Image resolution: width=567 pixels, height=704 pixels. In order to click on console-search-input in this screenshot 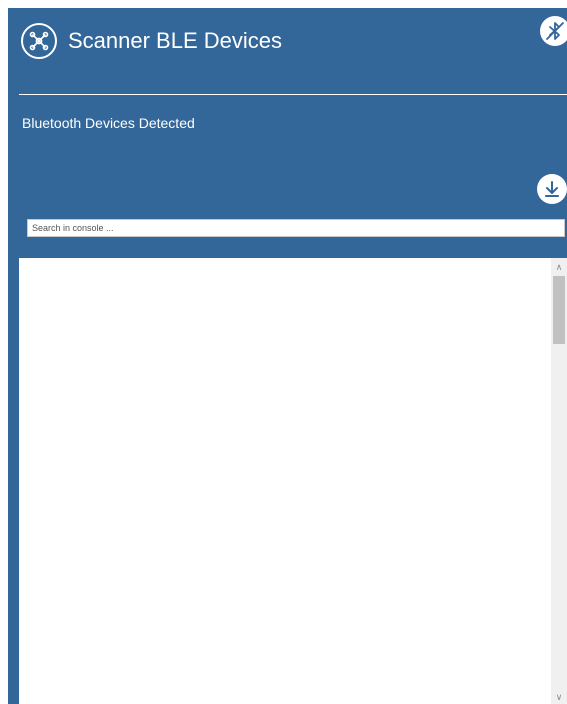, I will do `click(296, 228)`.